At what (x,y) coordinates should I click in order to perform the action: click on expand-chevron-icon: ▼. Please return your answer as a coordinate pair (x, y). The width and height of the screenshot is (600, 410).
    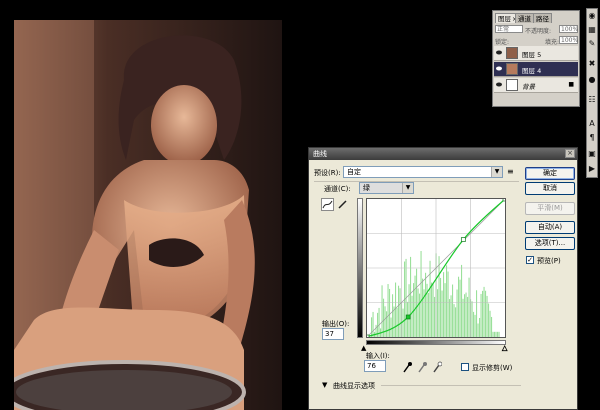
    Looking at the image, I should click on (324, 385).